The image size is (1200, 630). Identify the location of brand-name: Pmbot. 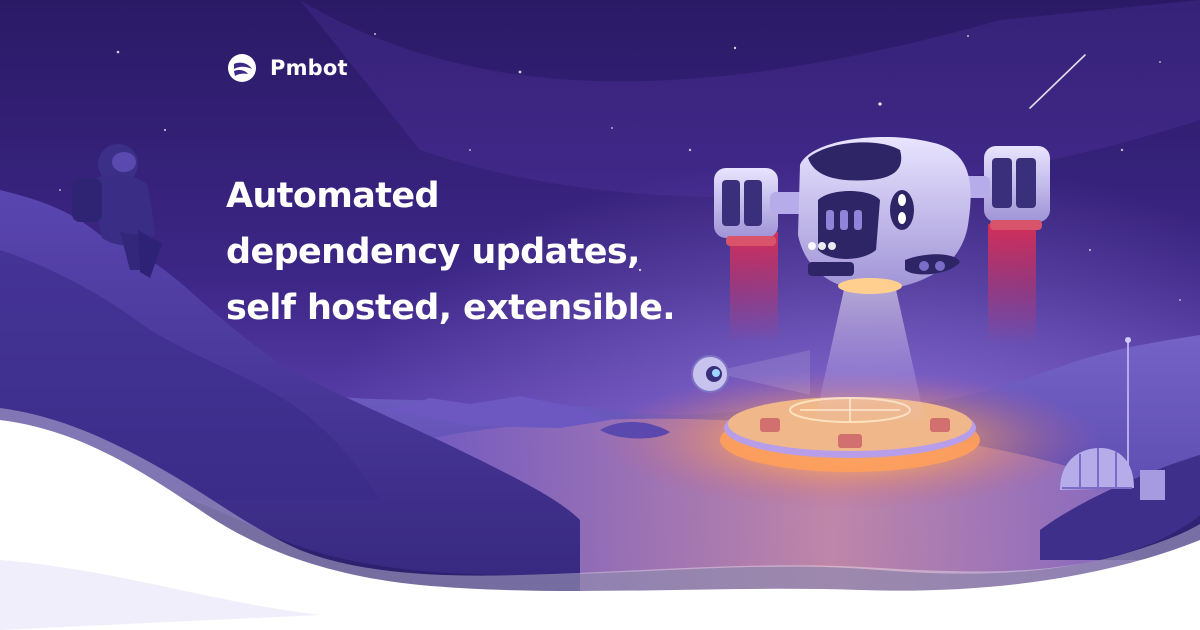
(309, 68).